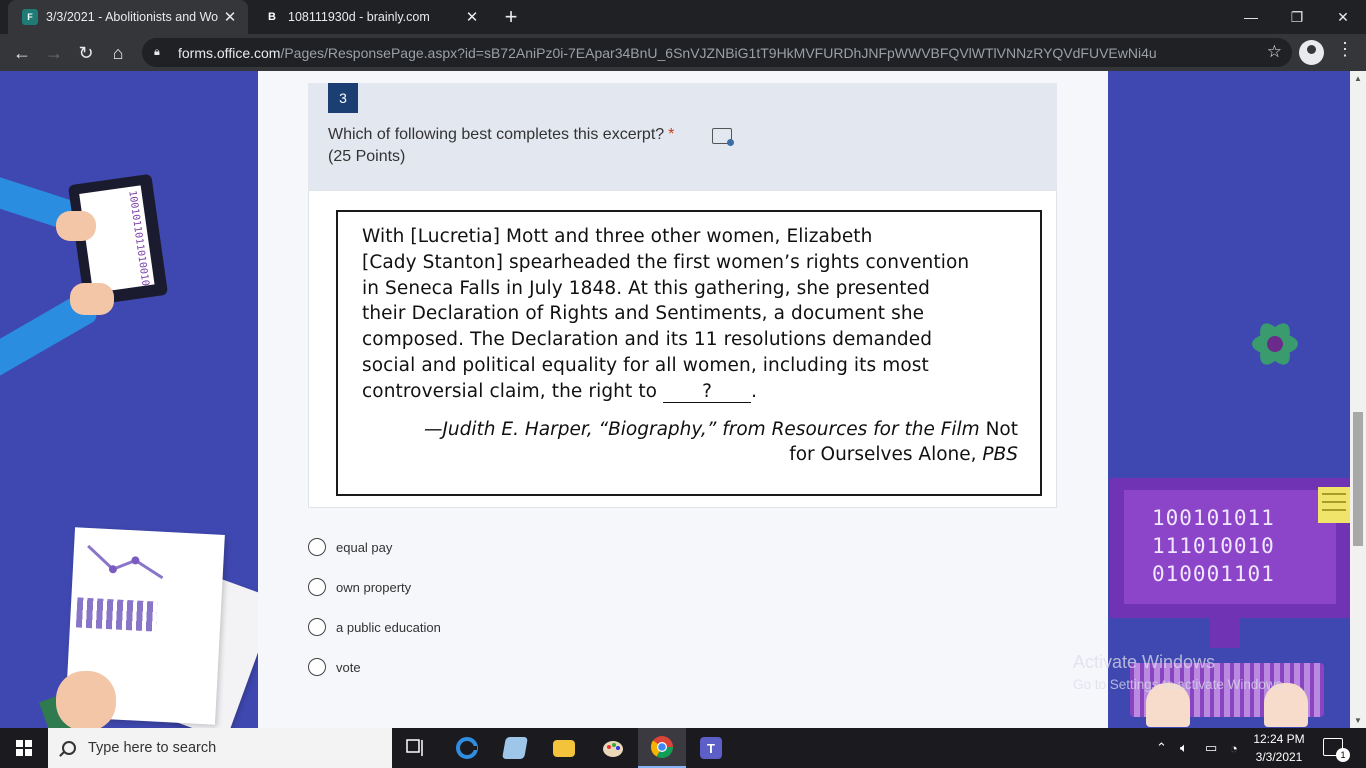 This screenshot has width=1366, height=768. I want to click on question-number: 3, so click(343, 98).